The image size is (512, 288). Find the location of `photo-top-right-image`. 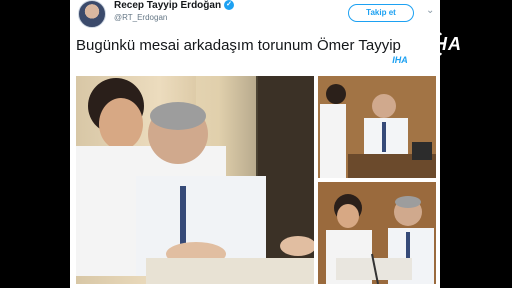

photo-top-right-image is located at coordinates (377, 127).